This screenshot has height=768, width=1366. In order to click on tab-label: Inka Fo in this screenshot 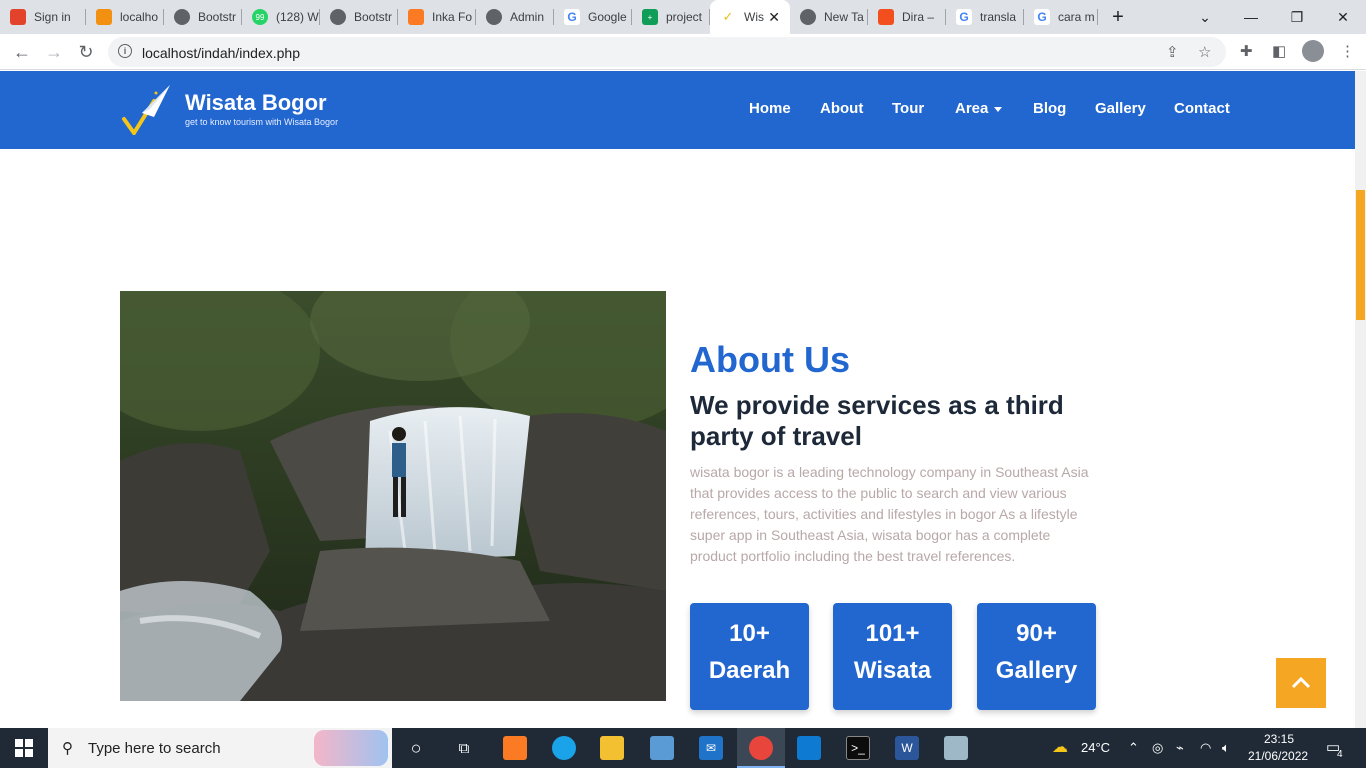, I will do `click(452, 17)`.